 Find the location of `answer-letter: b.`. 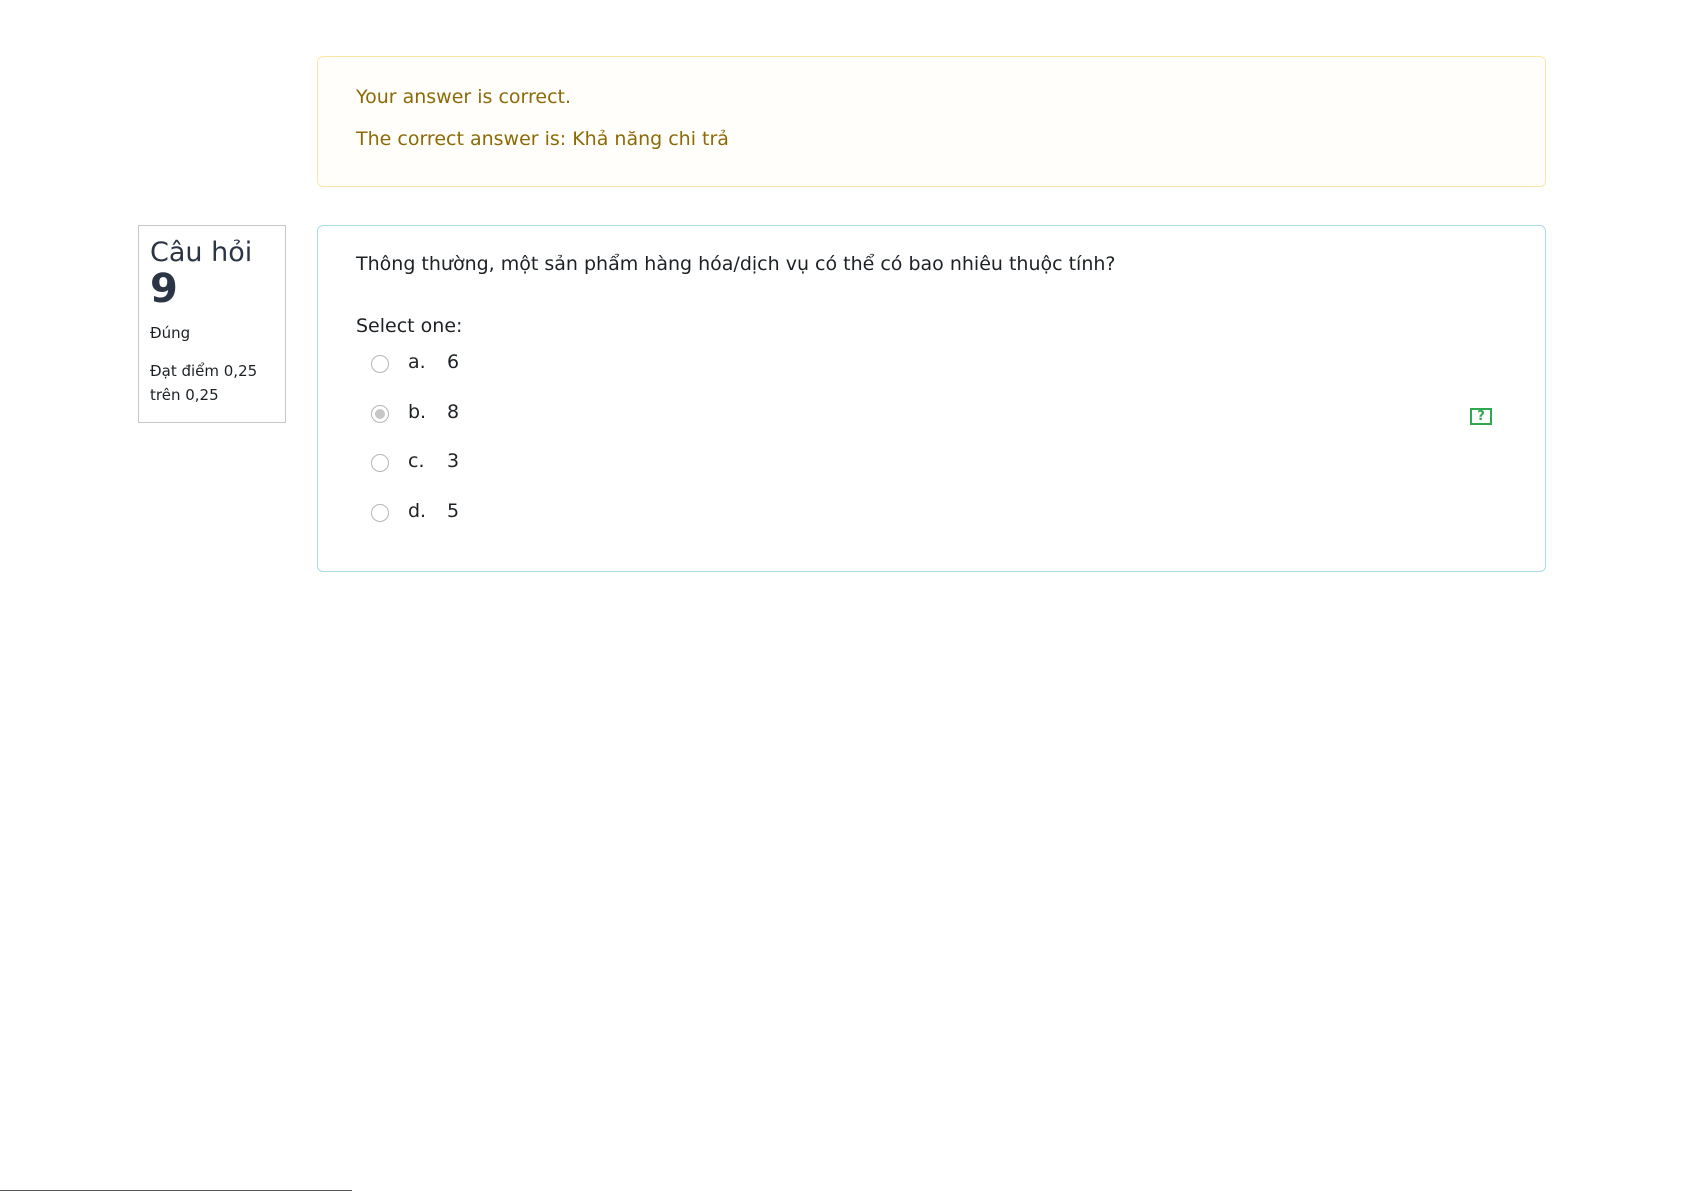

answer-letter: b. is located at coordinates (417, 411).